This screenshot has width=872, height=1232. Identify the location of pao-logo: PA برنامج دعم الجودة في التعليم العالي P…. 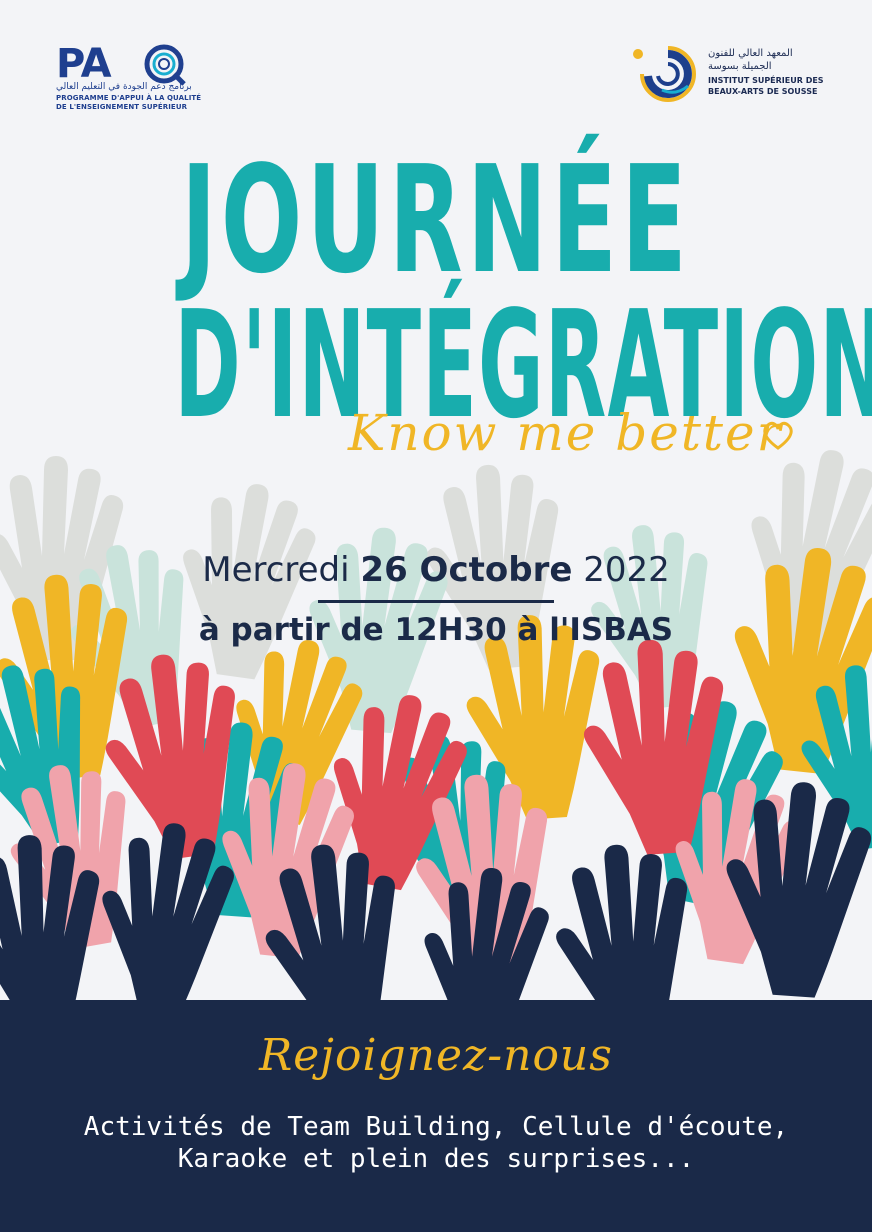
(128, 76).